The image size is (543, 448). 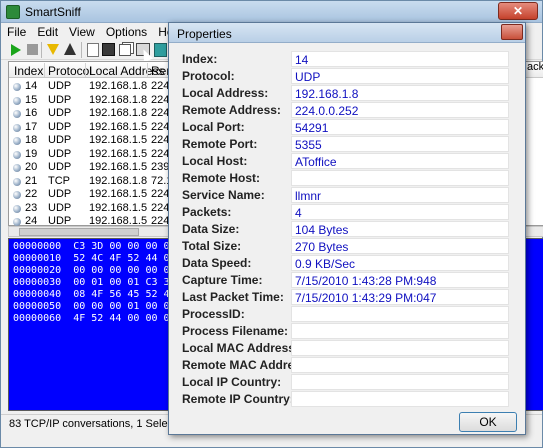 I want to click on cell-index: 16, so click(x=31, y=113).